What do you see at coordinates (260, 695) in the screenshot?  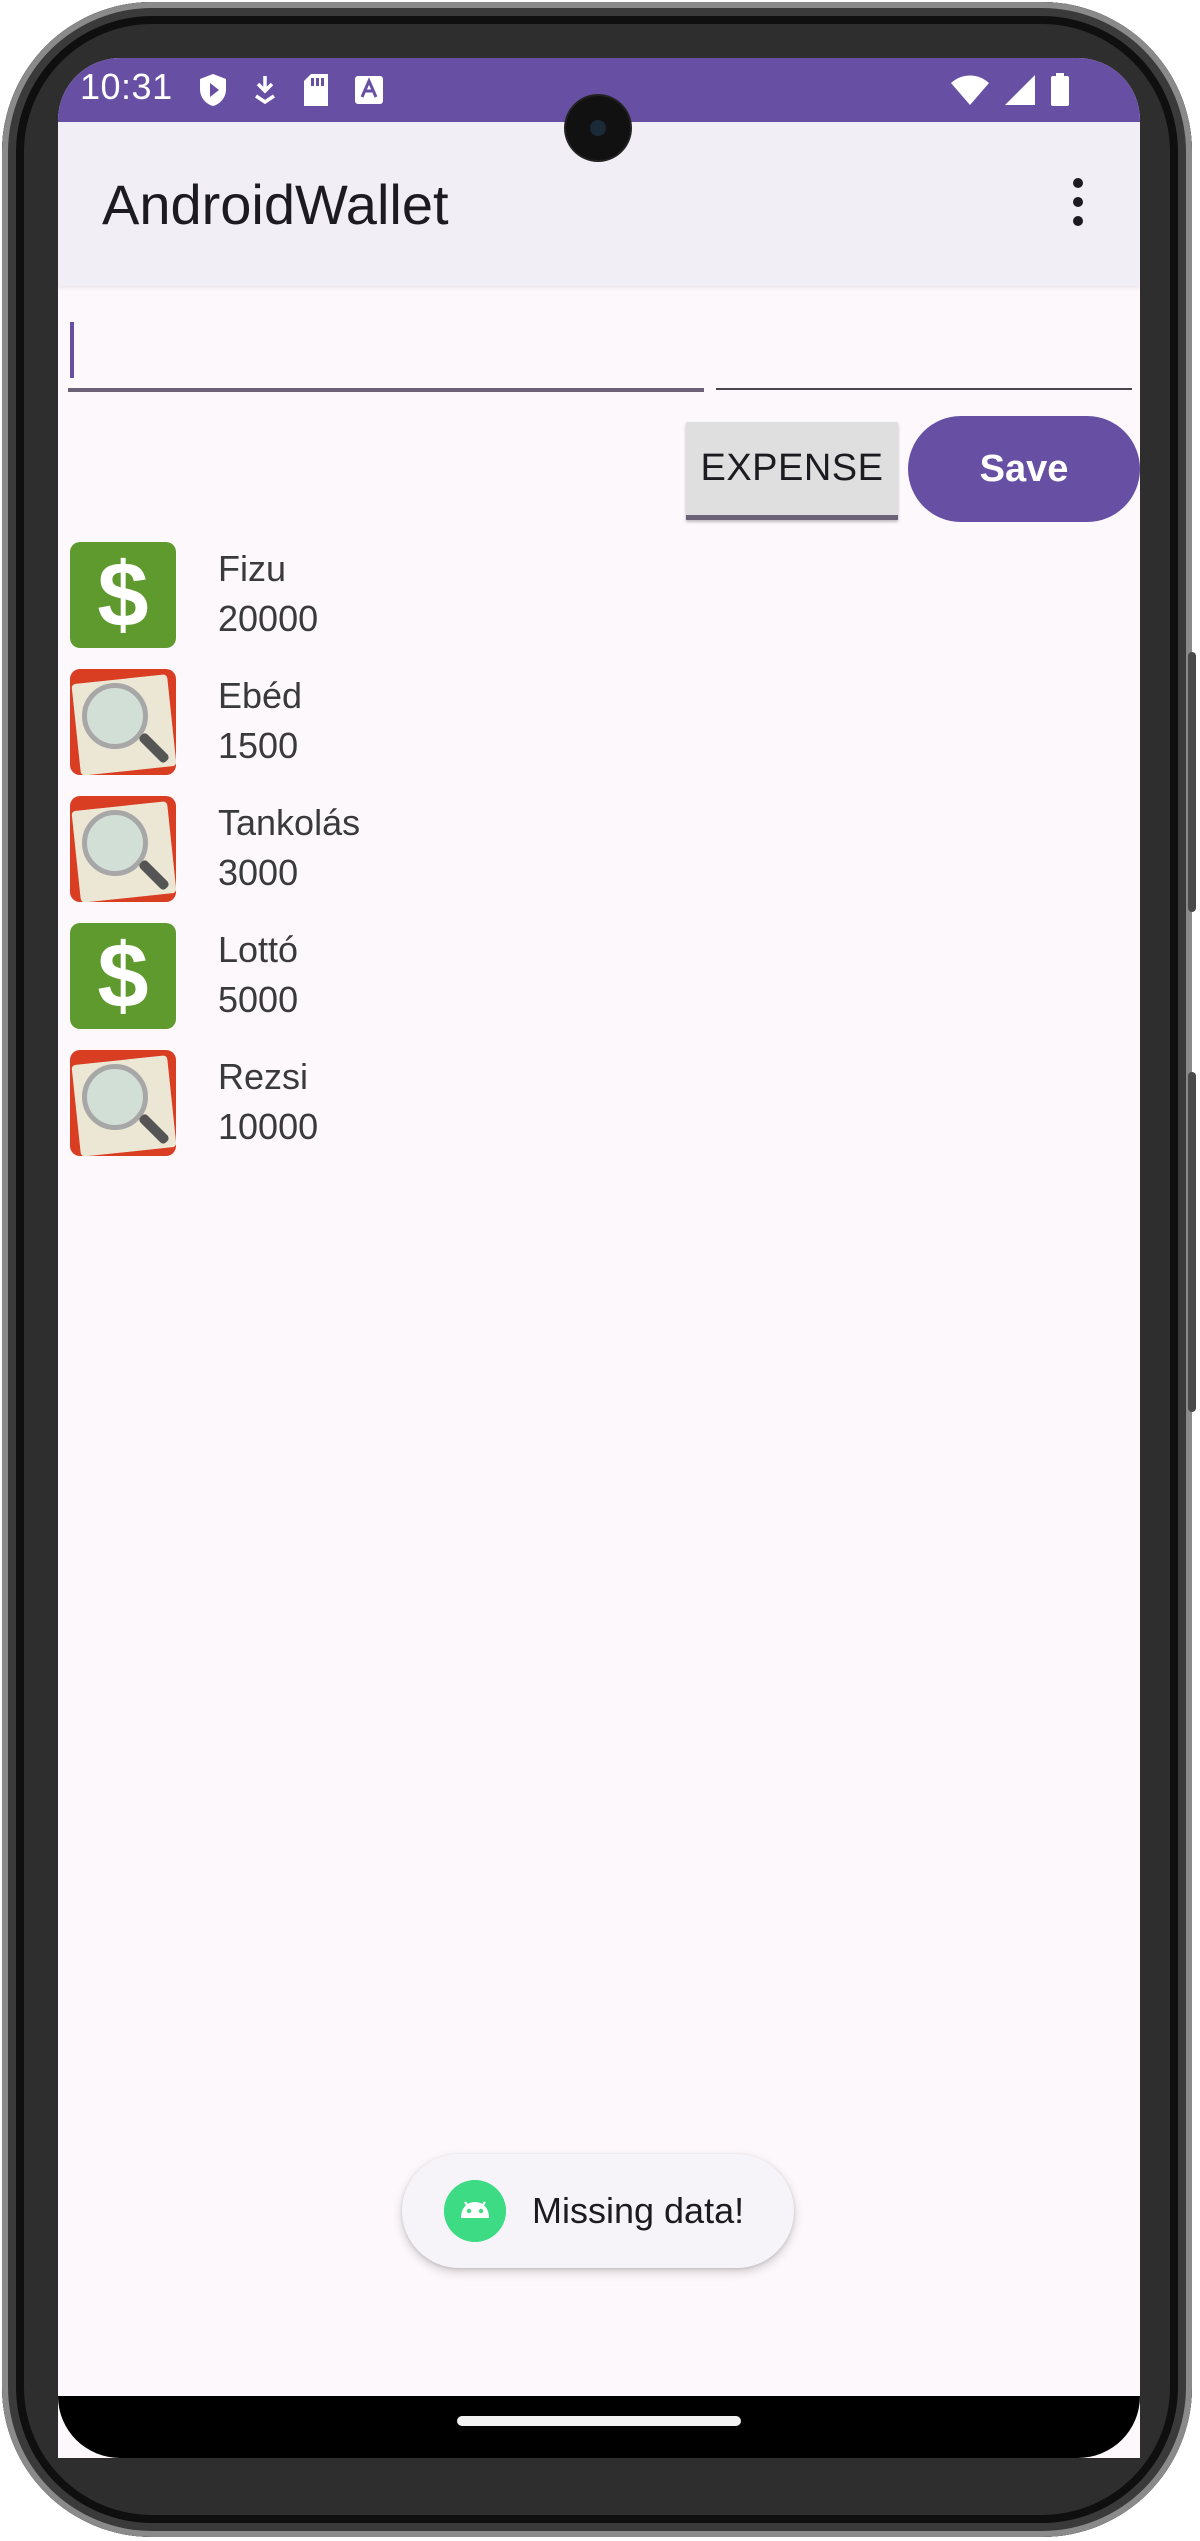 I see `item-name: Ebéd` at bounding box center [260, 695].